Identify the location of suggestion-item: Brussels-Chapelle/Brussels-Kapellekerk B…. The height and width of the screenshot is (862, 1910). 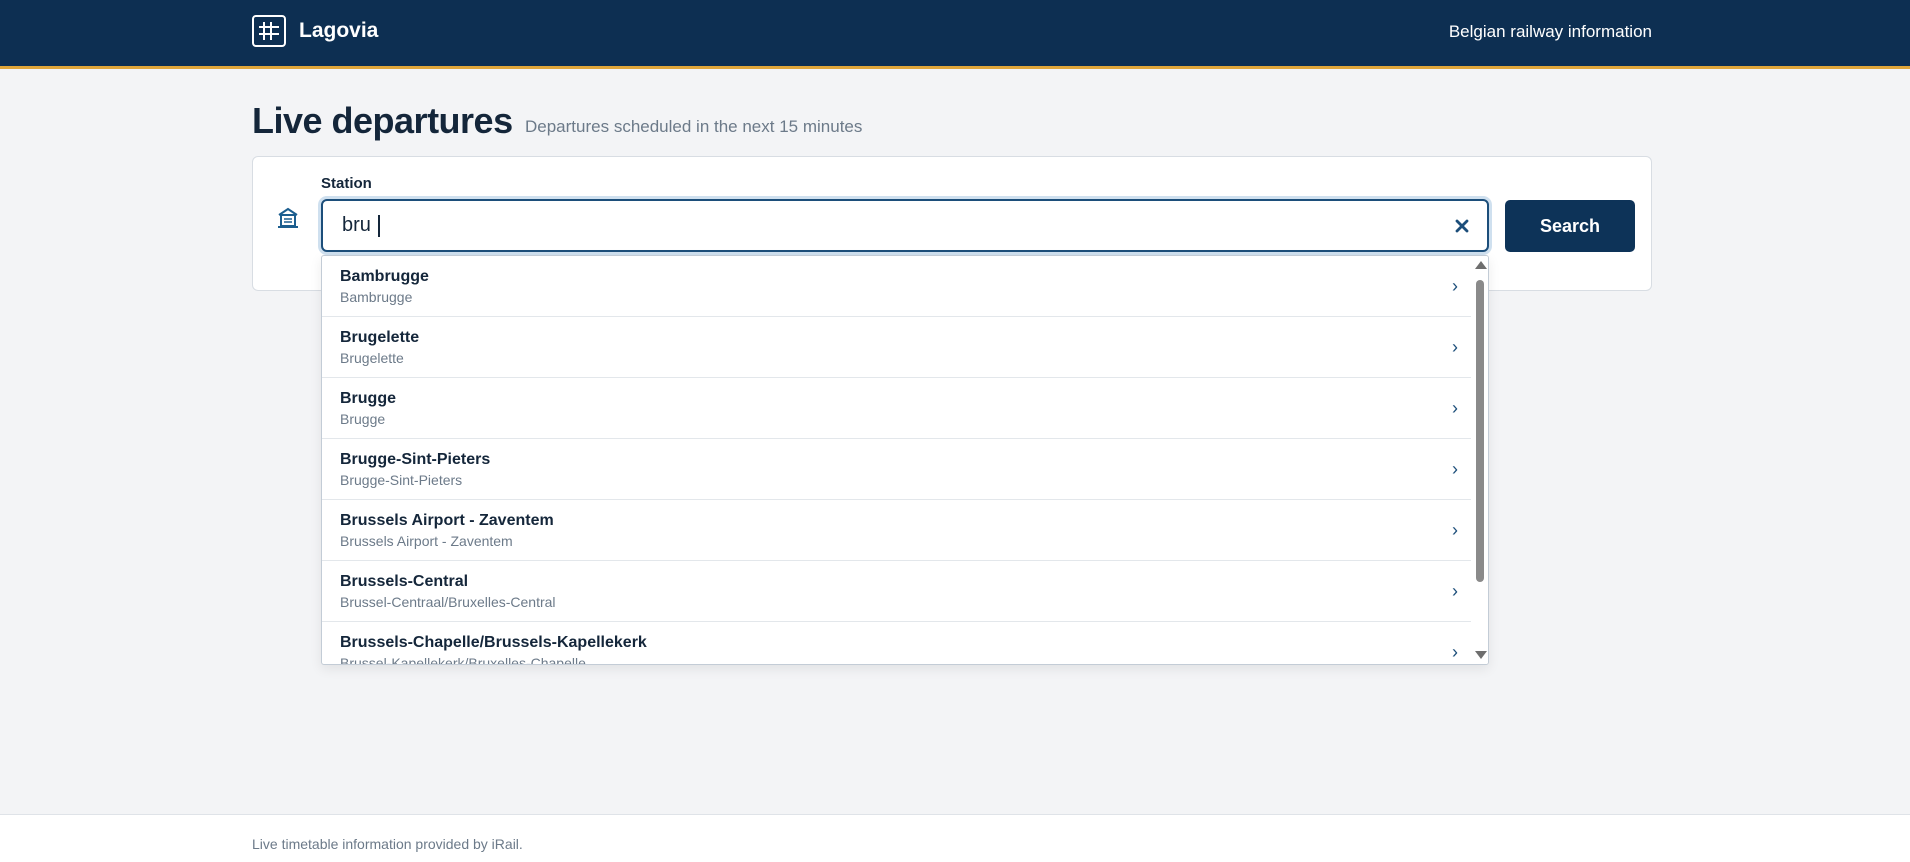
(897, 643).